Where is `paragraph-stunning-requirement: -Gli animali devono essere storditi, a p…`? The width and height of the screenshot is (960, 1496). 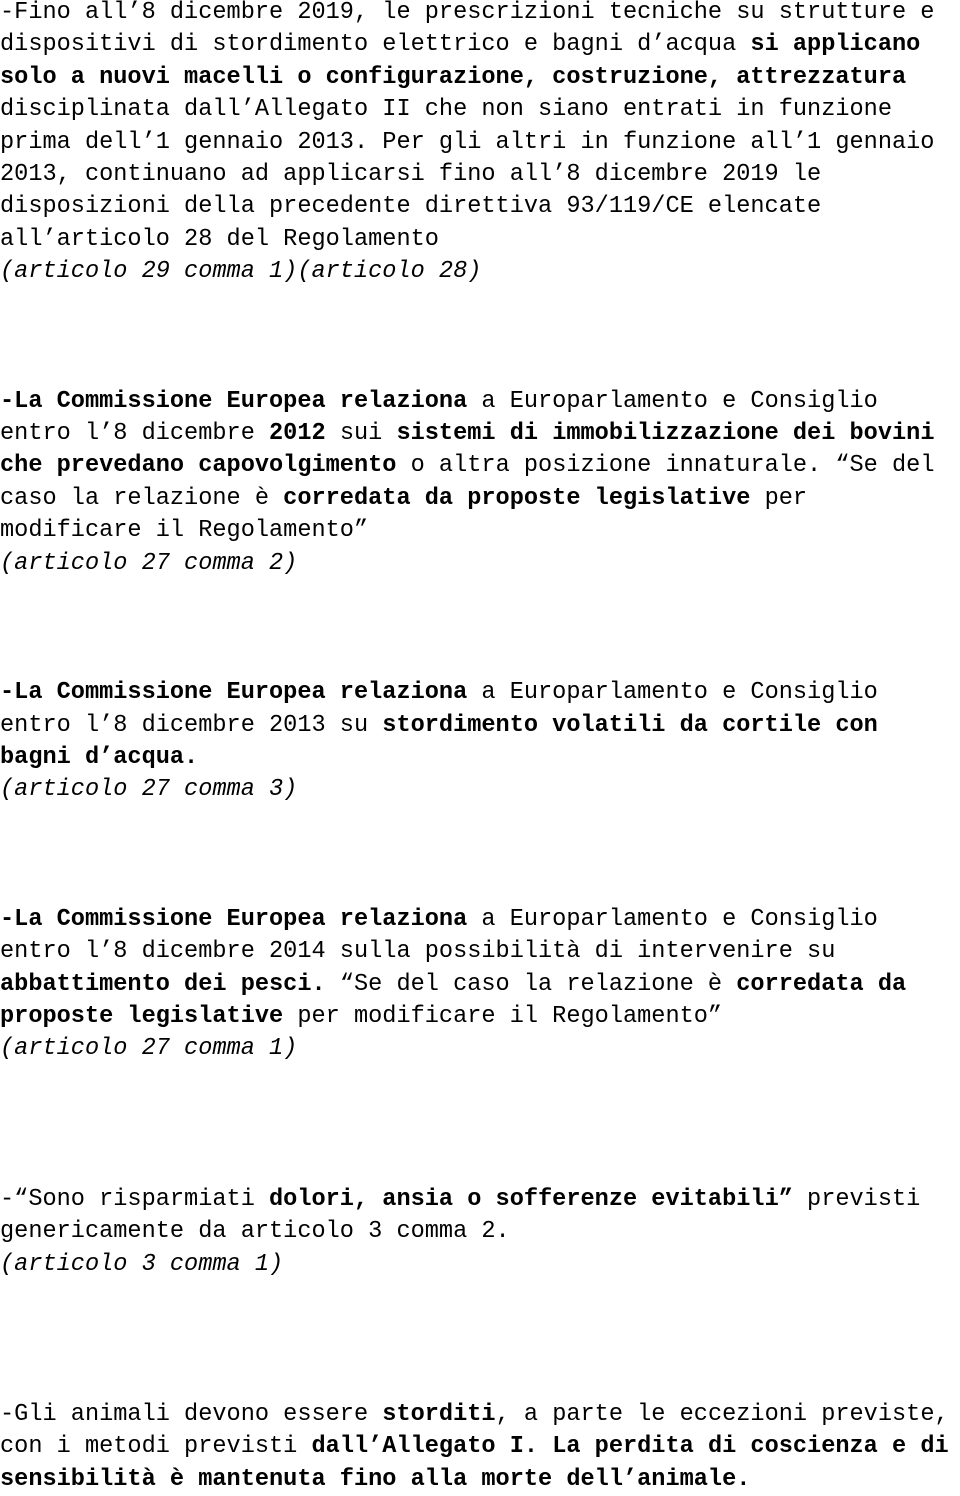 paragraph-stunning-requirement: -Gli animali devono essere storditi, a p… is located at coordinates (480, 1447).